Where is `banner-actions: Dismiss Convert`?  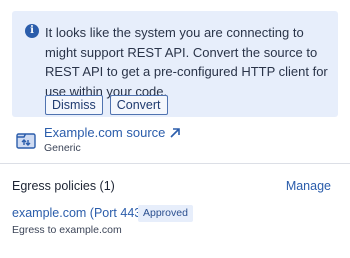 banner-actions: Dismiss Convert is located at coordinates (106, 105).